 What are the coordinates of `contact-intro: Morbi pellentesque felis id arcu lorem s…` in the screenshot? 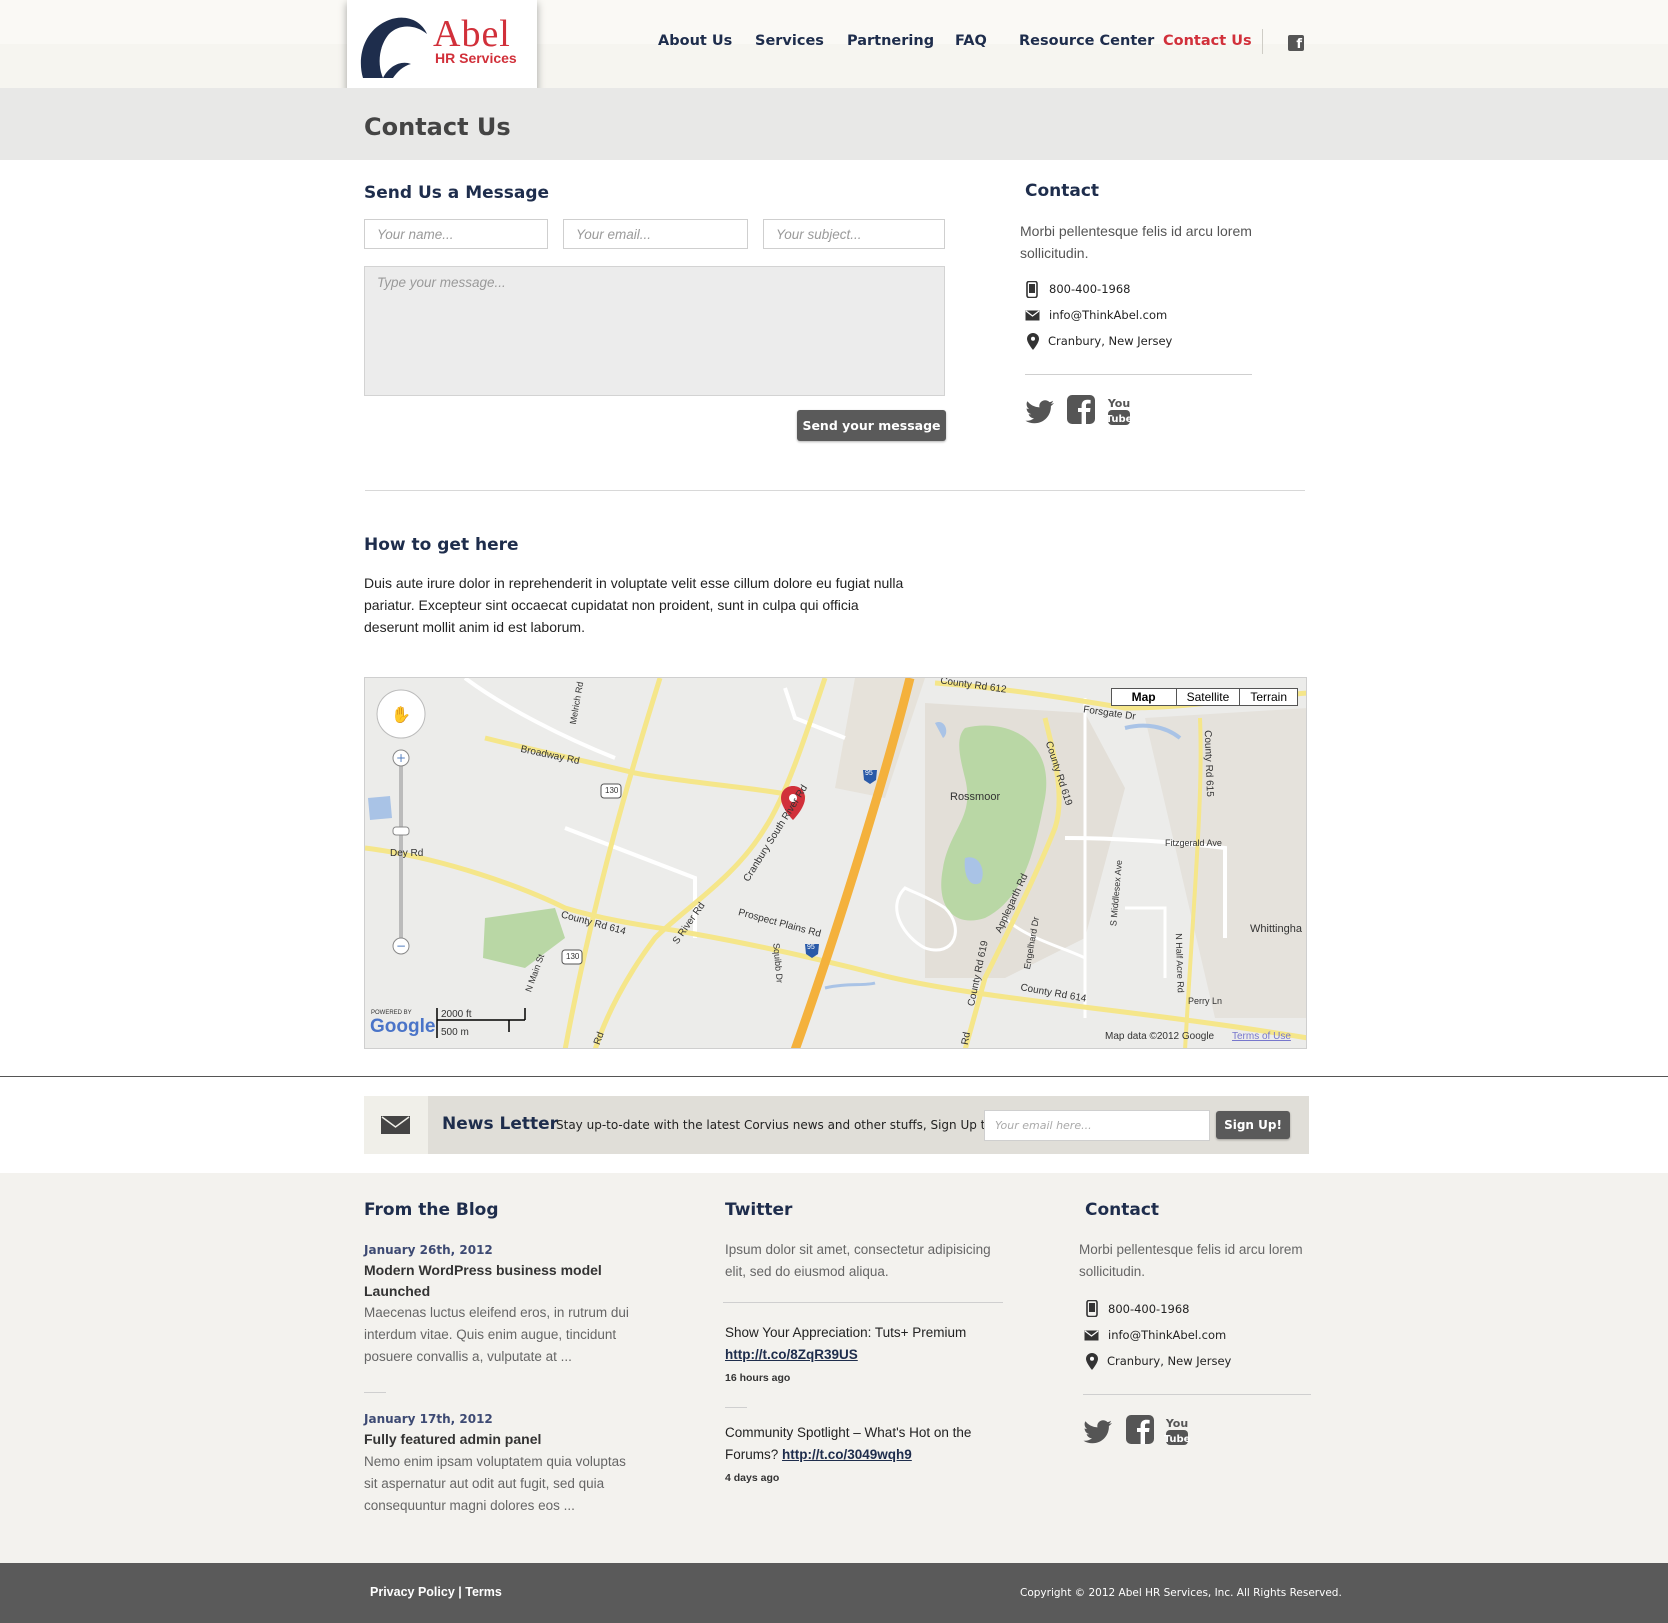 It's located at (1136, 242).